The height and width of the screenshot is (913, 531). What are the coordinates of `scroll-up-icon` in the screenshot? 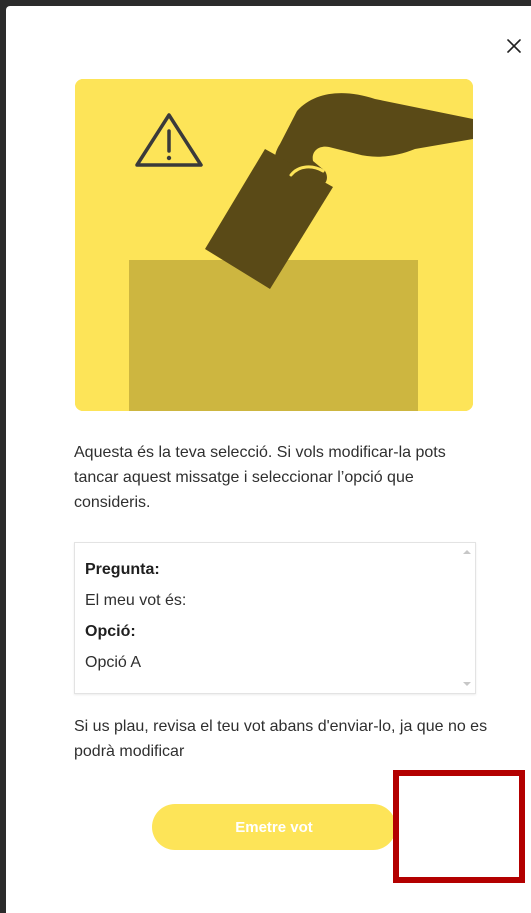 It's located at (467, 552).